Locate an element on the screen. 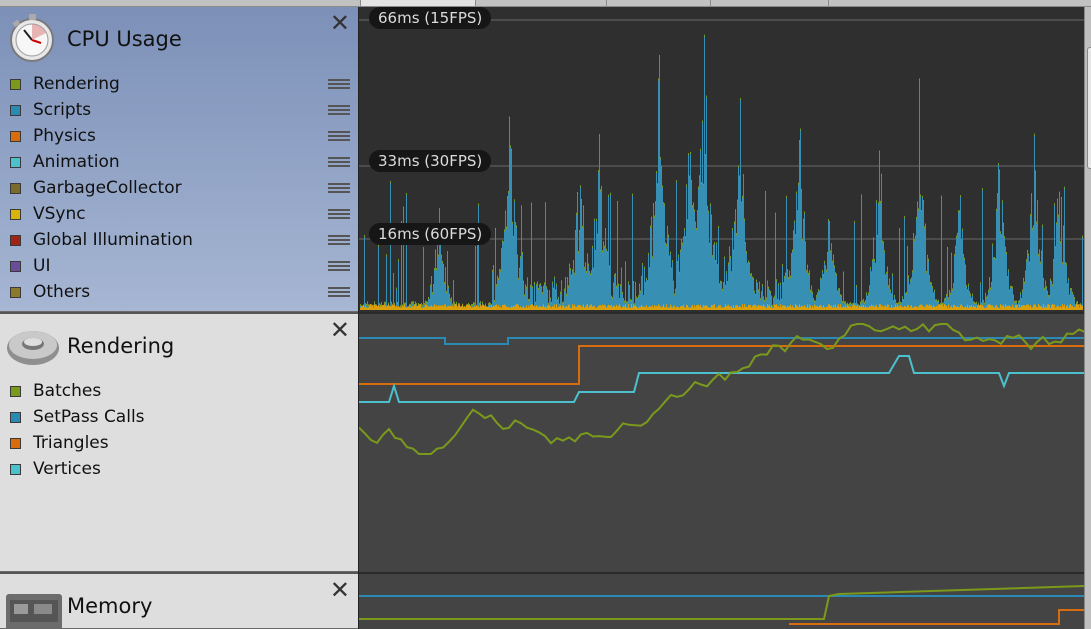 The image size is (1091, 629). module-title: Memory is located at coordinates (110, 606).